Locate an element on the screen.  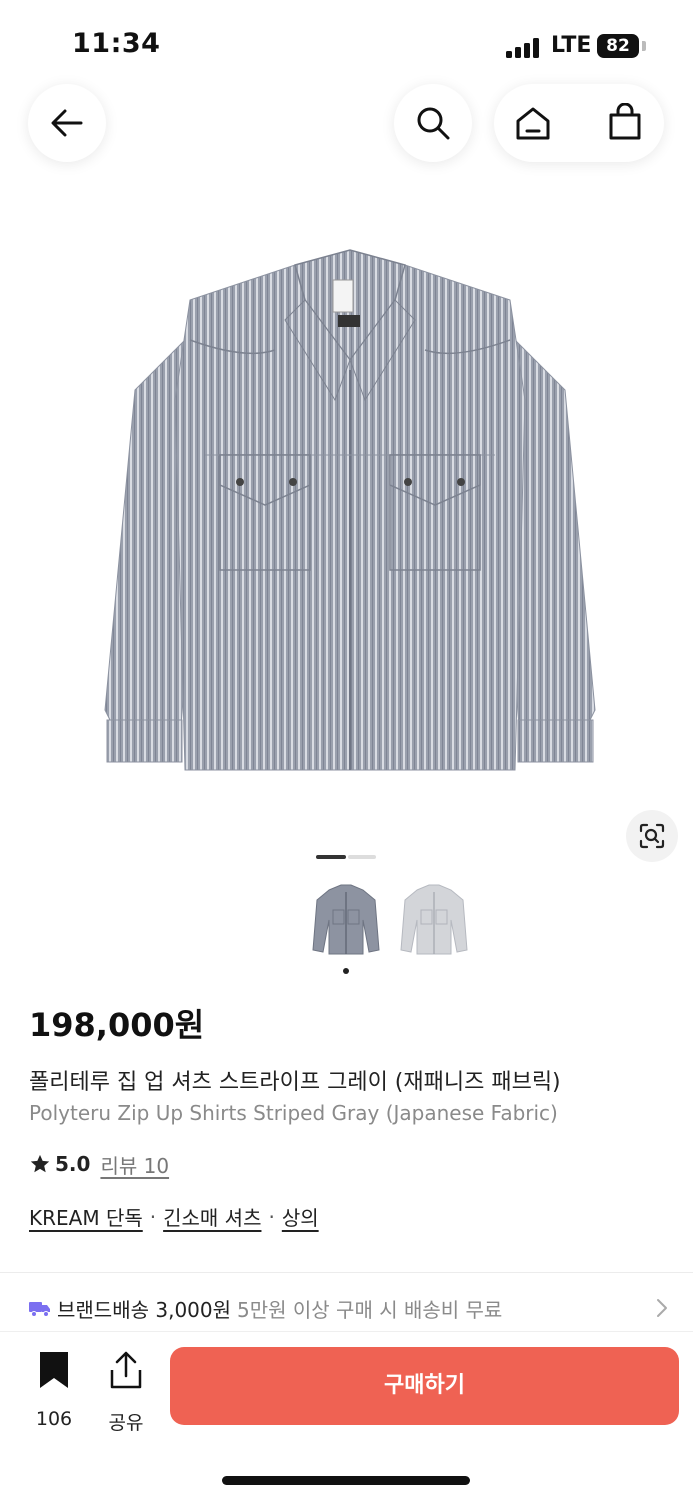
bookmark-button: 106 is located at coordinates (54, 1390).